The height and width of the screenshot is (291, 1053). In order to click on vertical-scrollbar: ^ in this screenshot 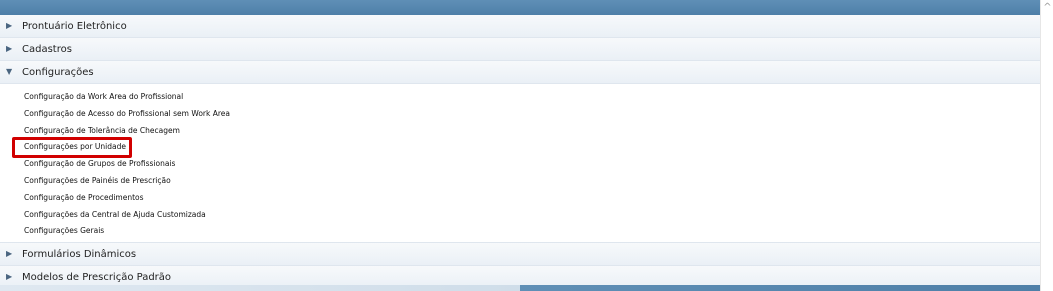, I will do `click(1046, 145)`.